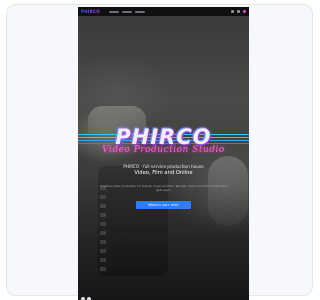  What do you see at coordinates (163, 11) in the screenshot?
I see `top-nav: PHIRCO` at bounding box center [163, 11].